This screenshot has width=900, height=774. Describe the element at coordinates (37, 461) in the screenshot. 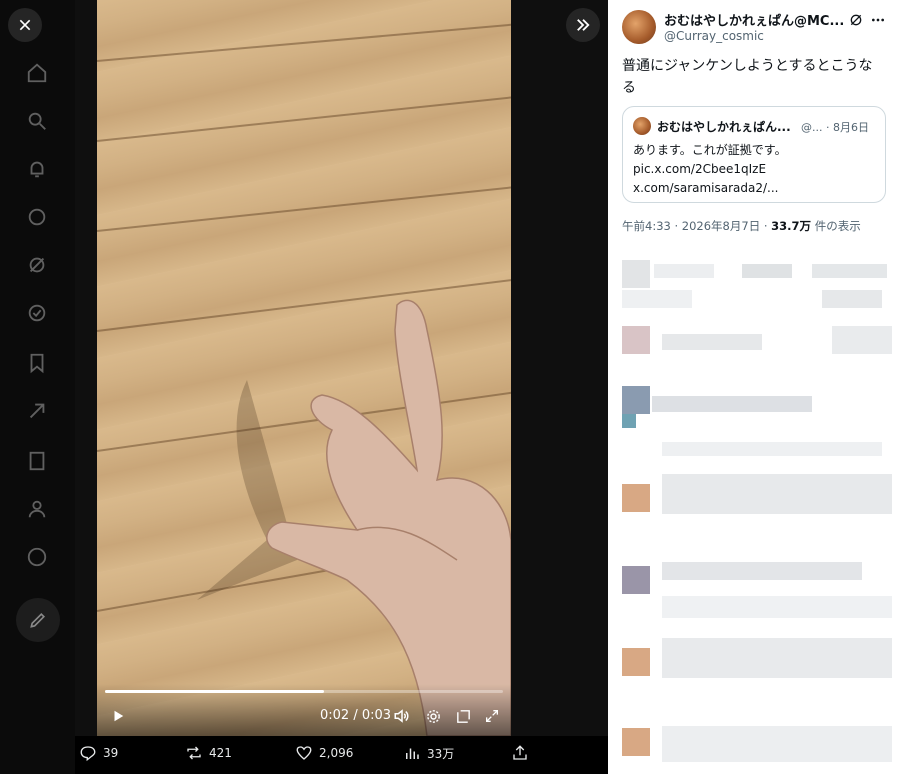

I see `document-icon` at that location.